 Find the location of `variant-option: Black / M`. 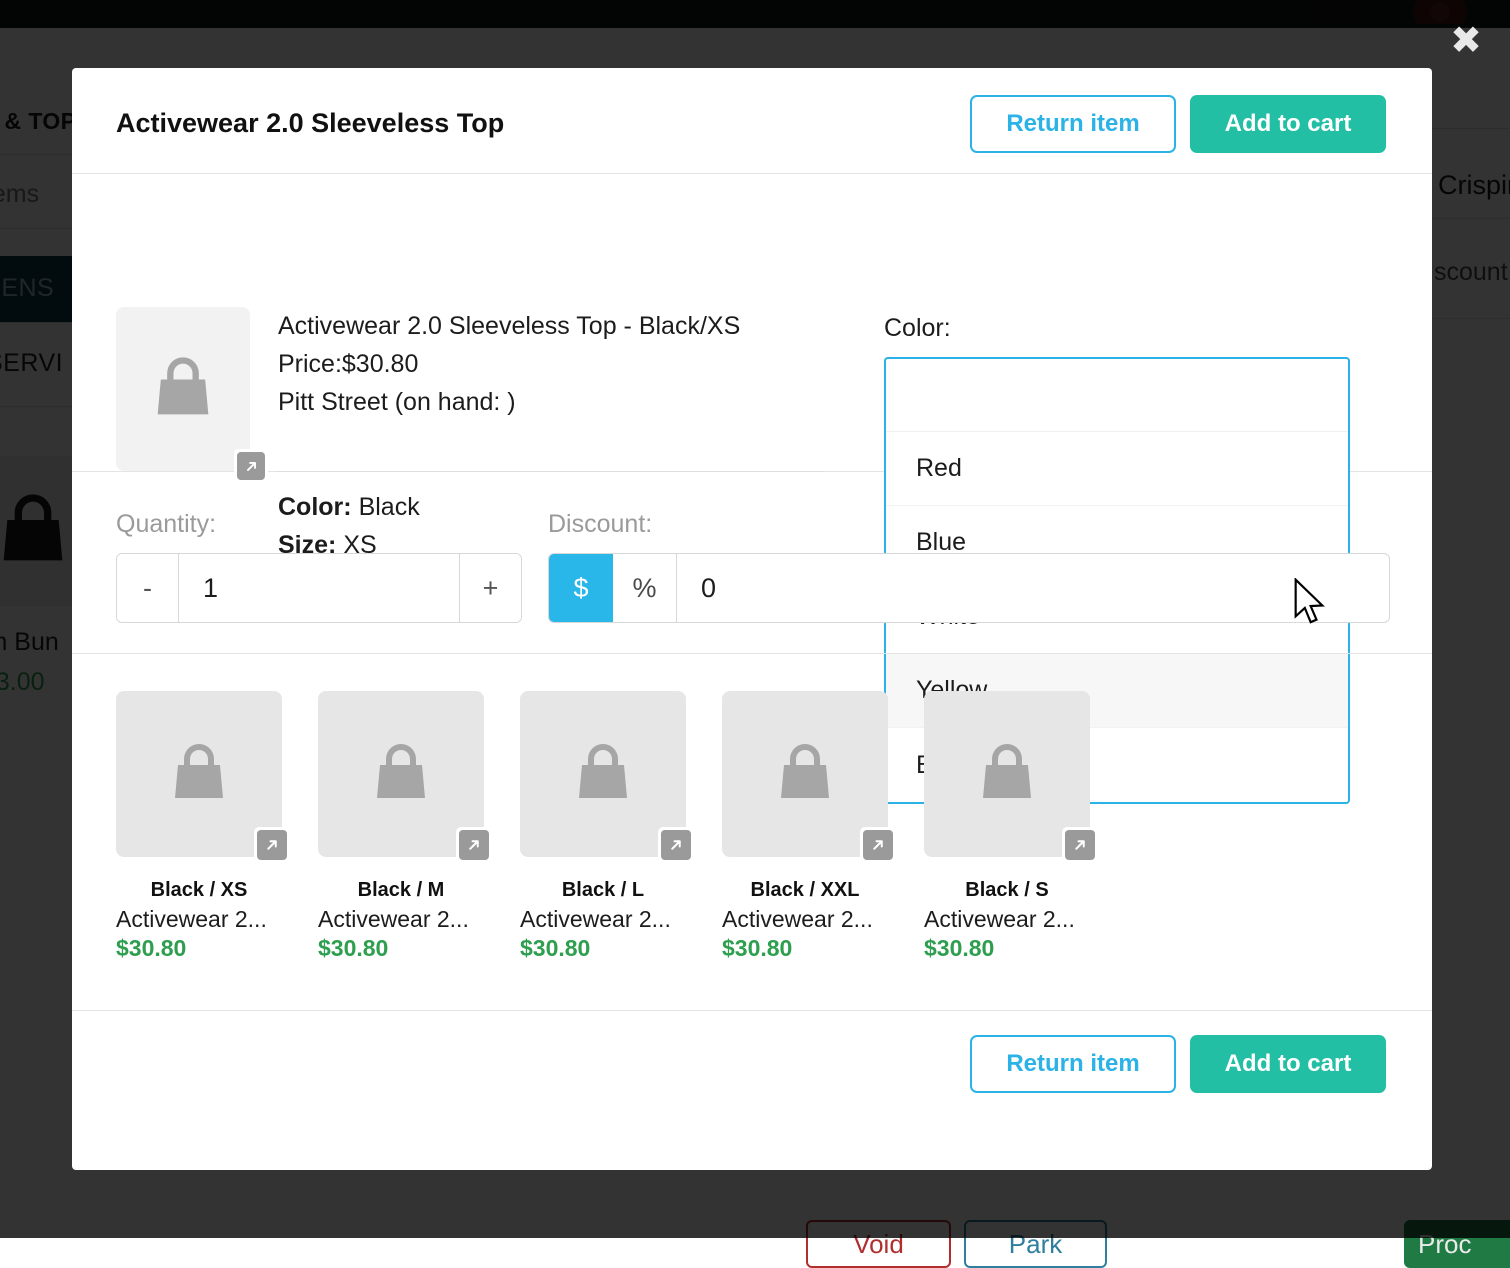

variant-option: Black / M is located at coordinates (401, 890).